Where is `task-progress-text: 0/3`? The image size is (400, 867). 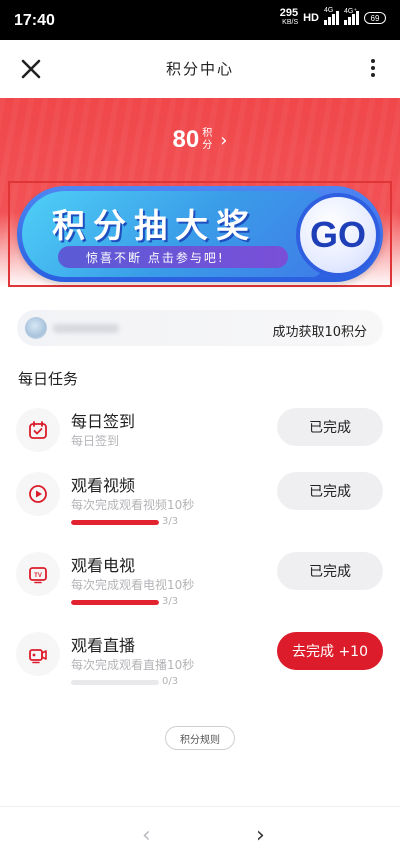 task-progress-text: 0/3 is located at coordinates (170, 681).